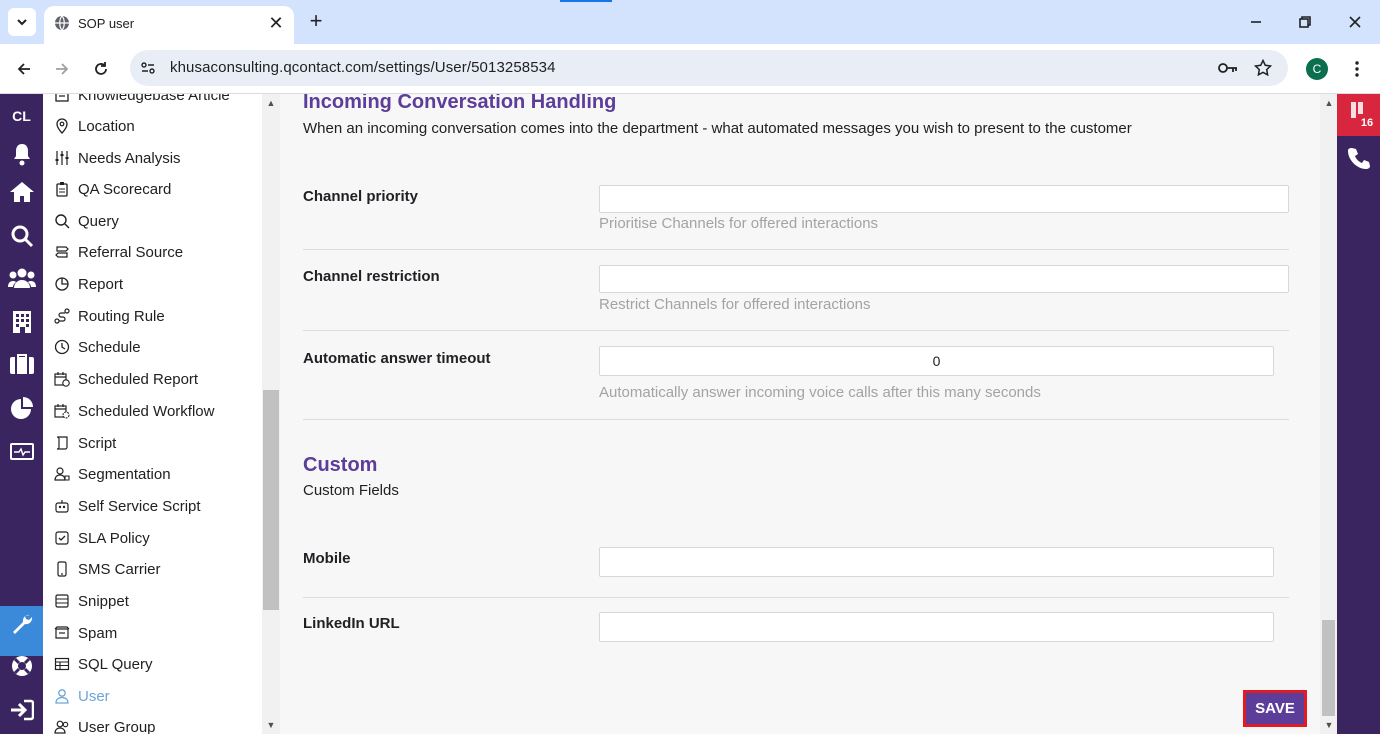 The width and height of the screenshot is (1380, 734). Describe the element at coordinates (125, 379) in the screenshot. I see `sidebar-item-scheduled-report: Scheduled Report` at that location.